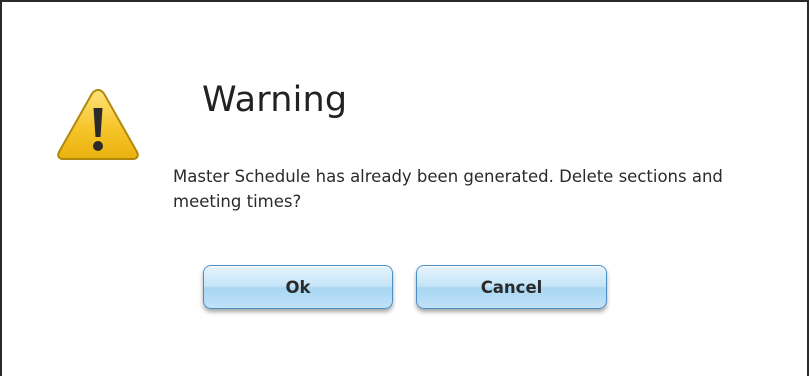 Image resolution: width=809 pixels, height=376 pixels. What do you see at coordinates (298, 287) in the screenshot?
I see `ok-button: Ok` at bounding box center [298, 287].